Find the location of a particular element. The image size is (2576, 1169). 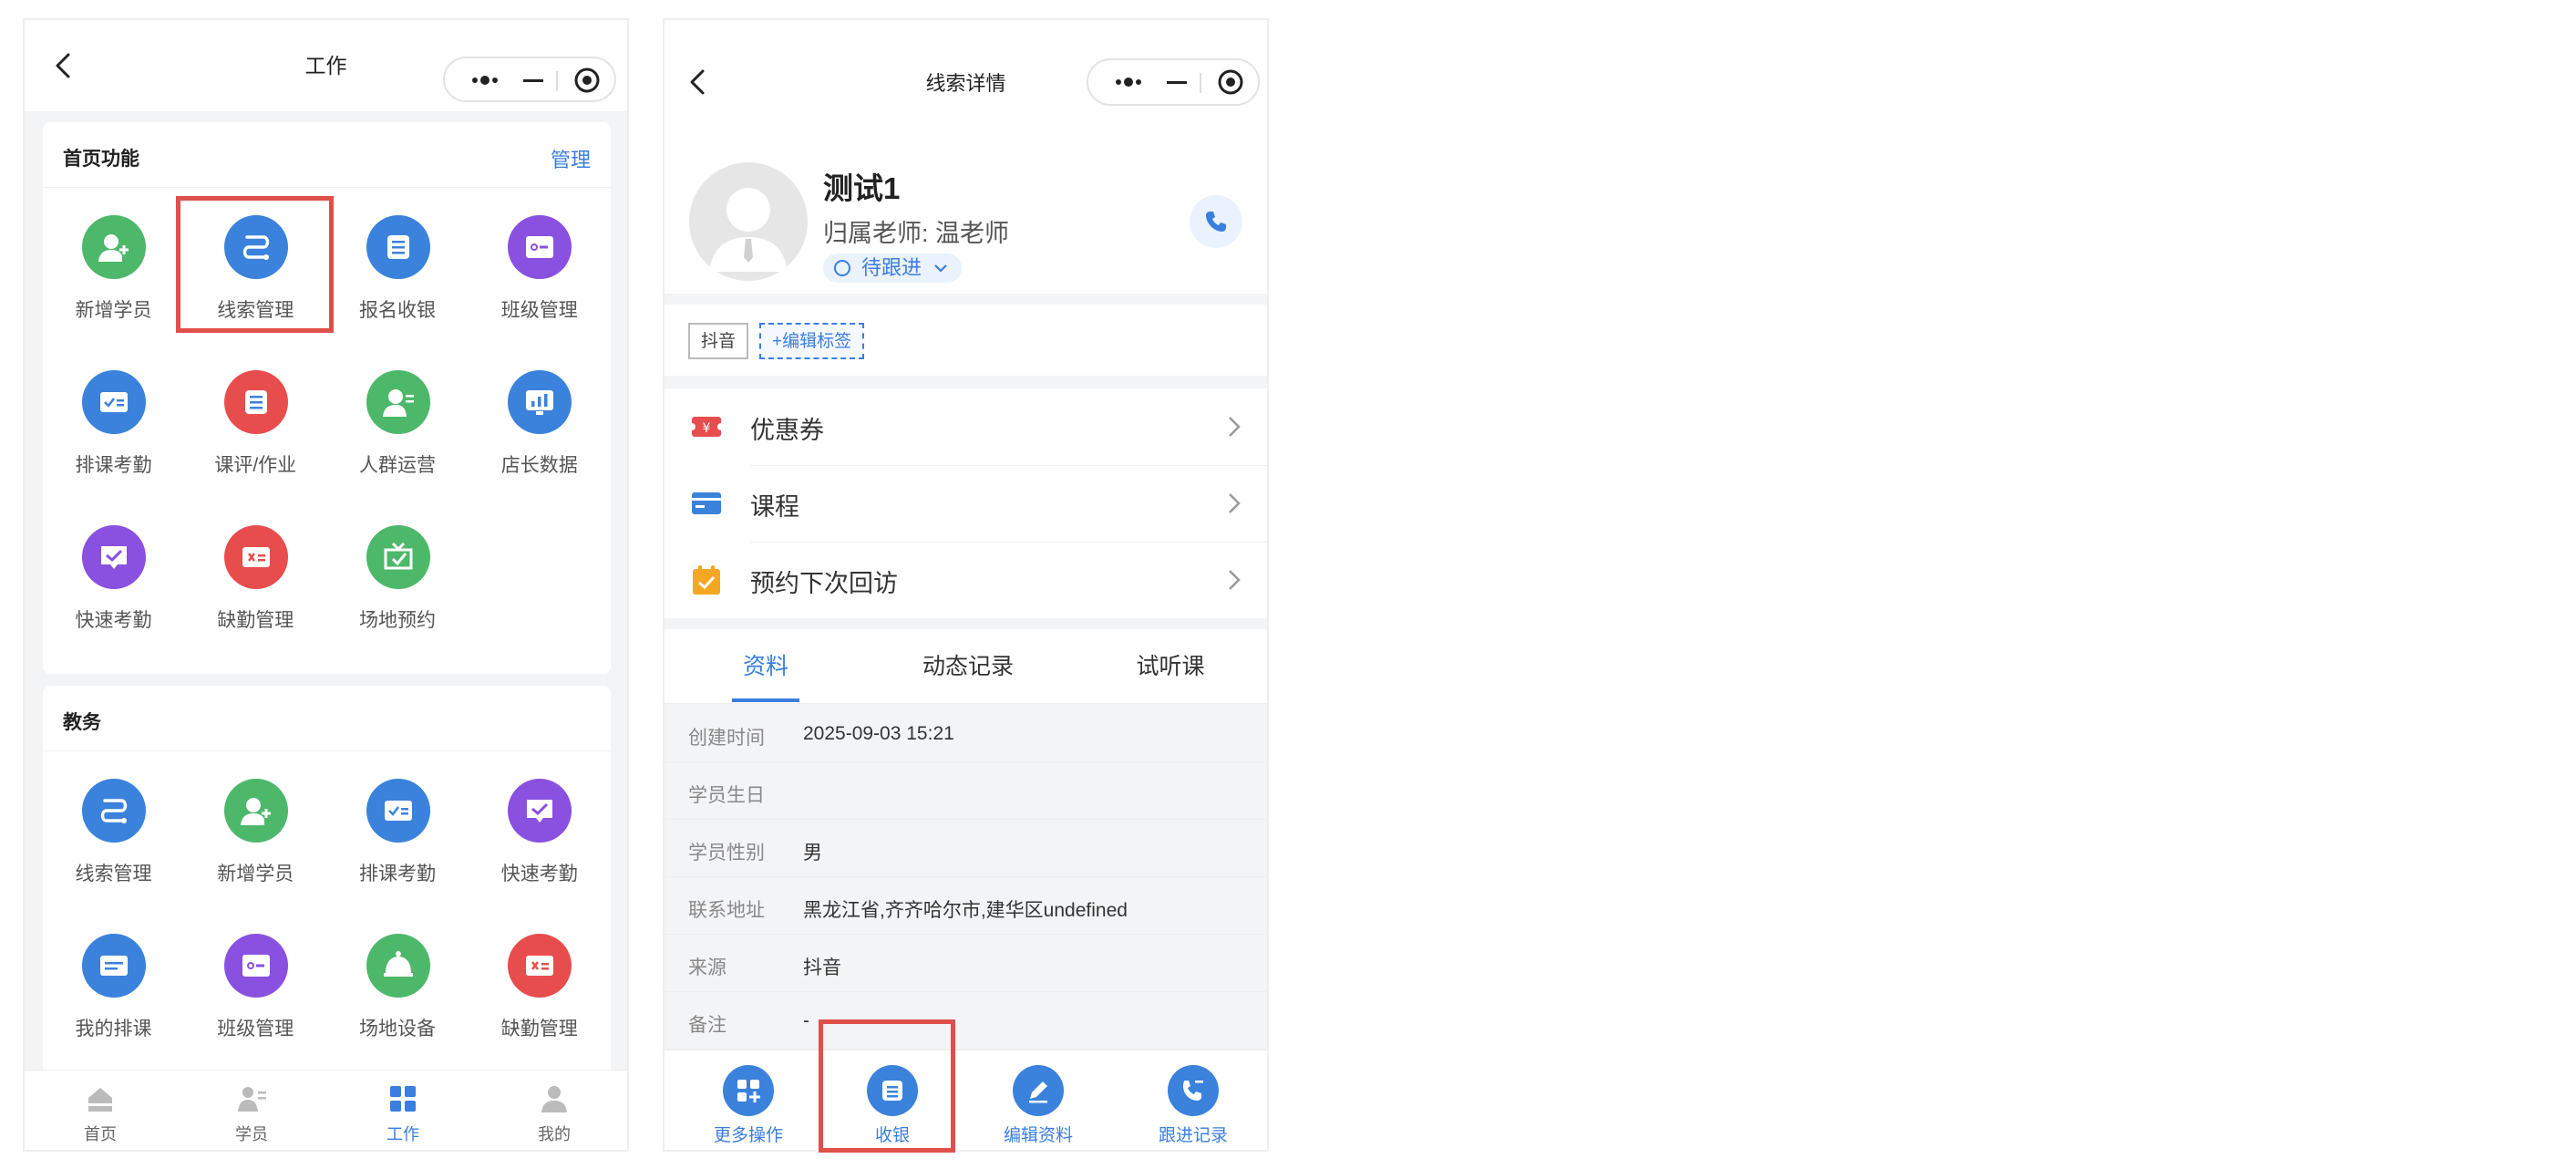

grid-item-7: 场地设备 is located at coordinates (398, 983).